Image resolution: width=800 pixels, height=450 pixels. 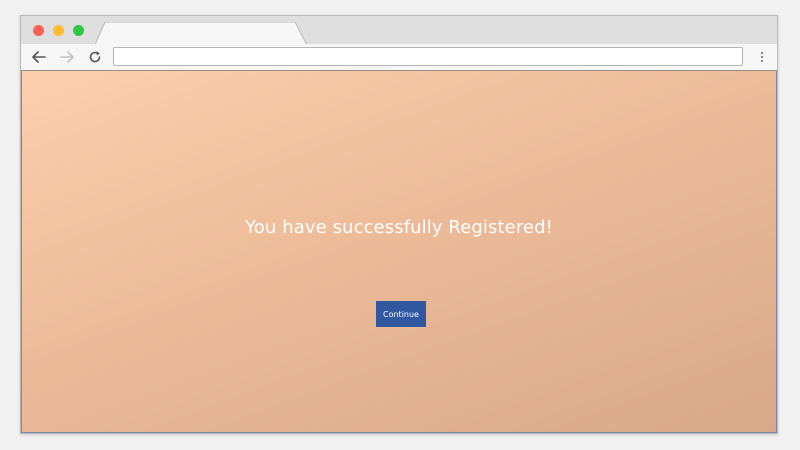 What do you see at coordinates (428, 56) in the screenshot?
I see `address-bar` at bounding box center [428, 56].